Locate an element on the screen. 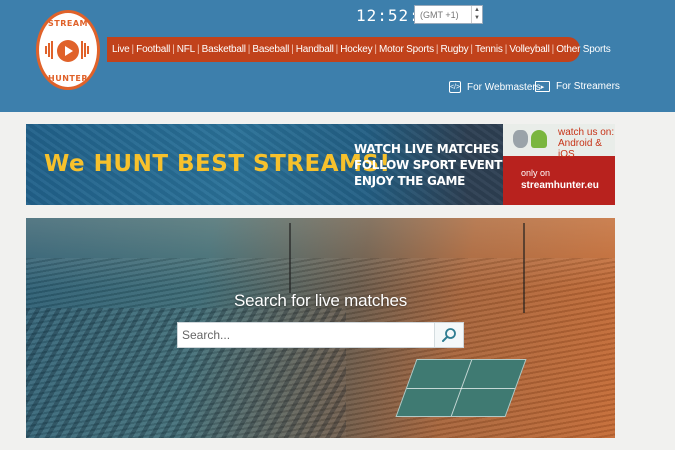  platforms-line: Android & iOS is located at coordinates (580, 149).